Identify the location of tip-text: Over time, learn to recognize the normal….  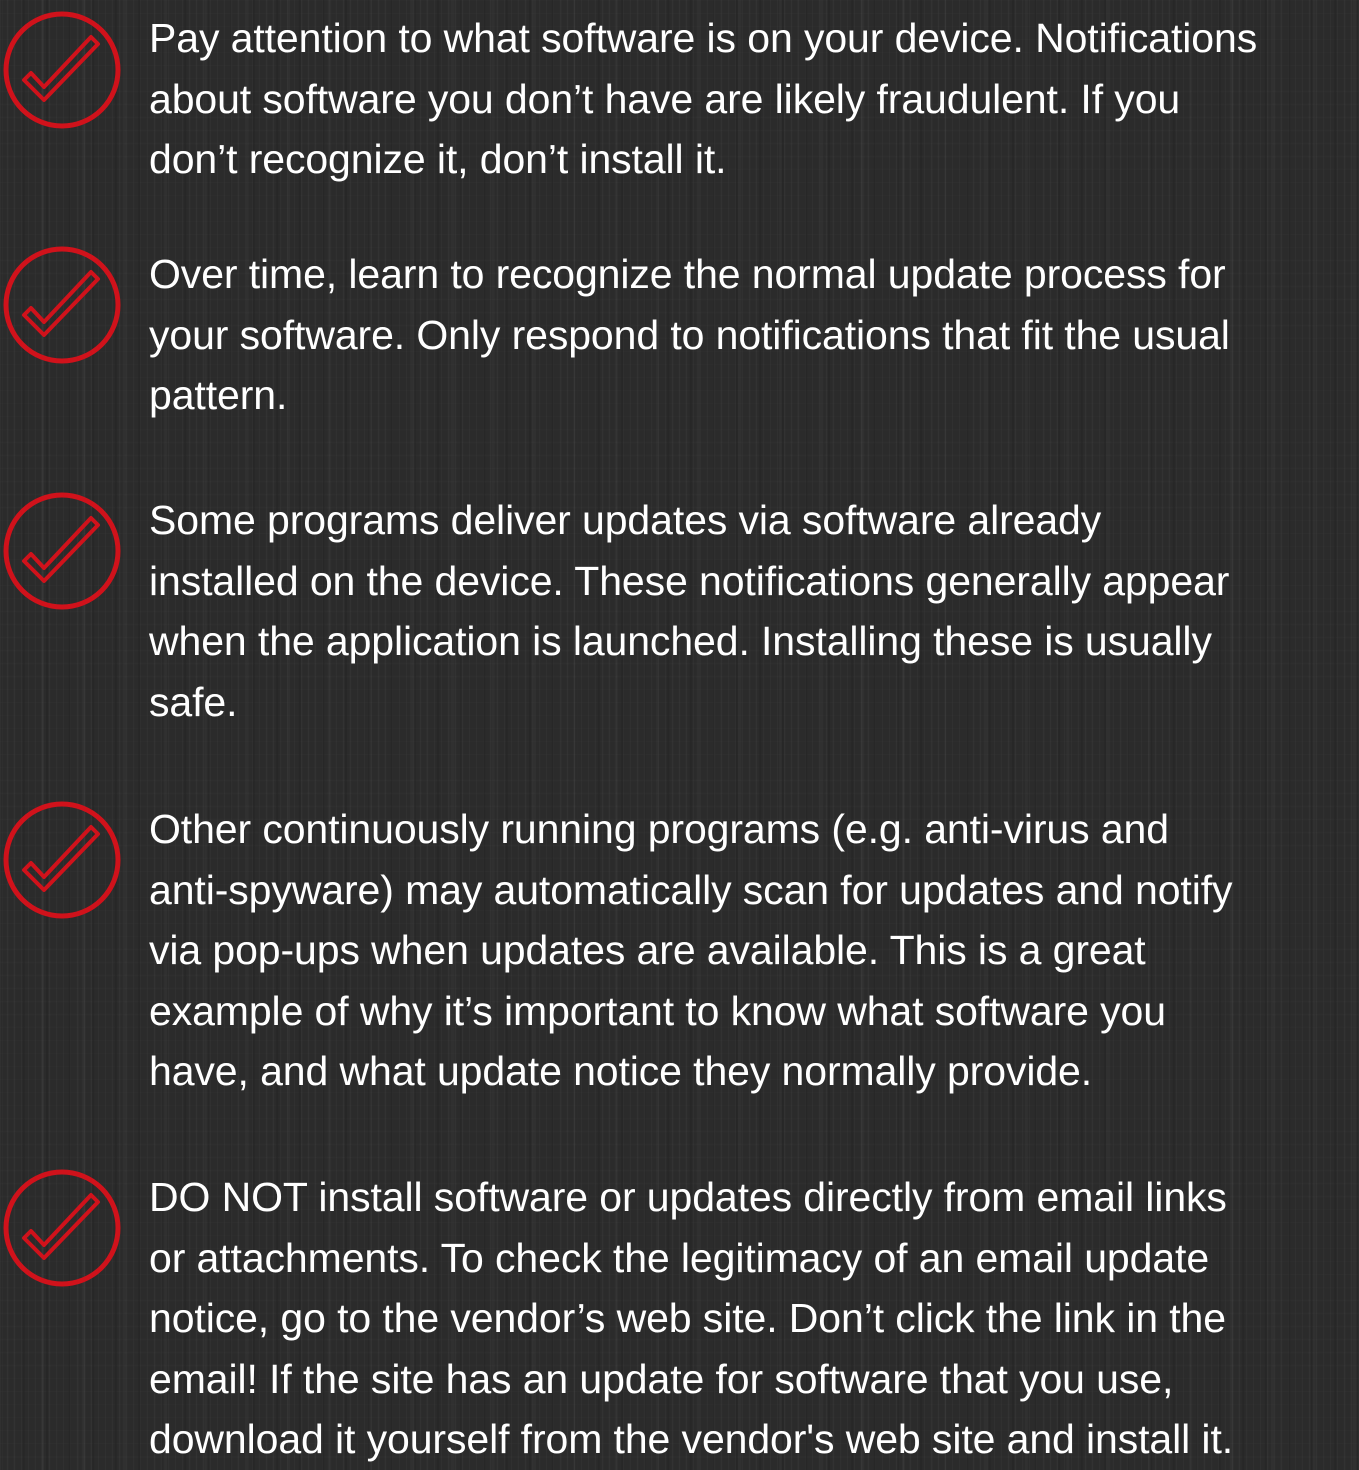
(689, 334).